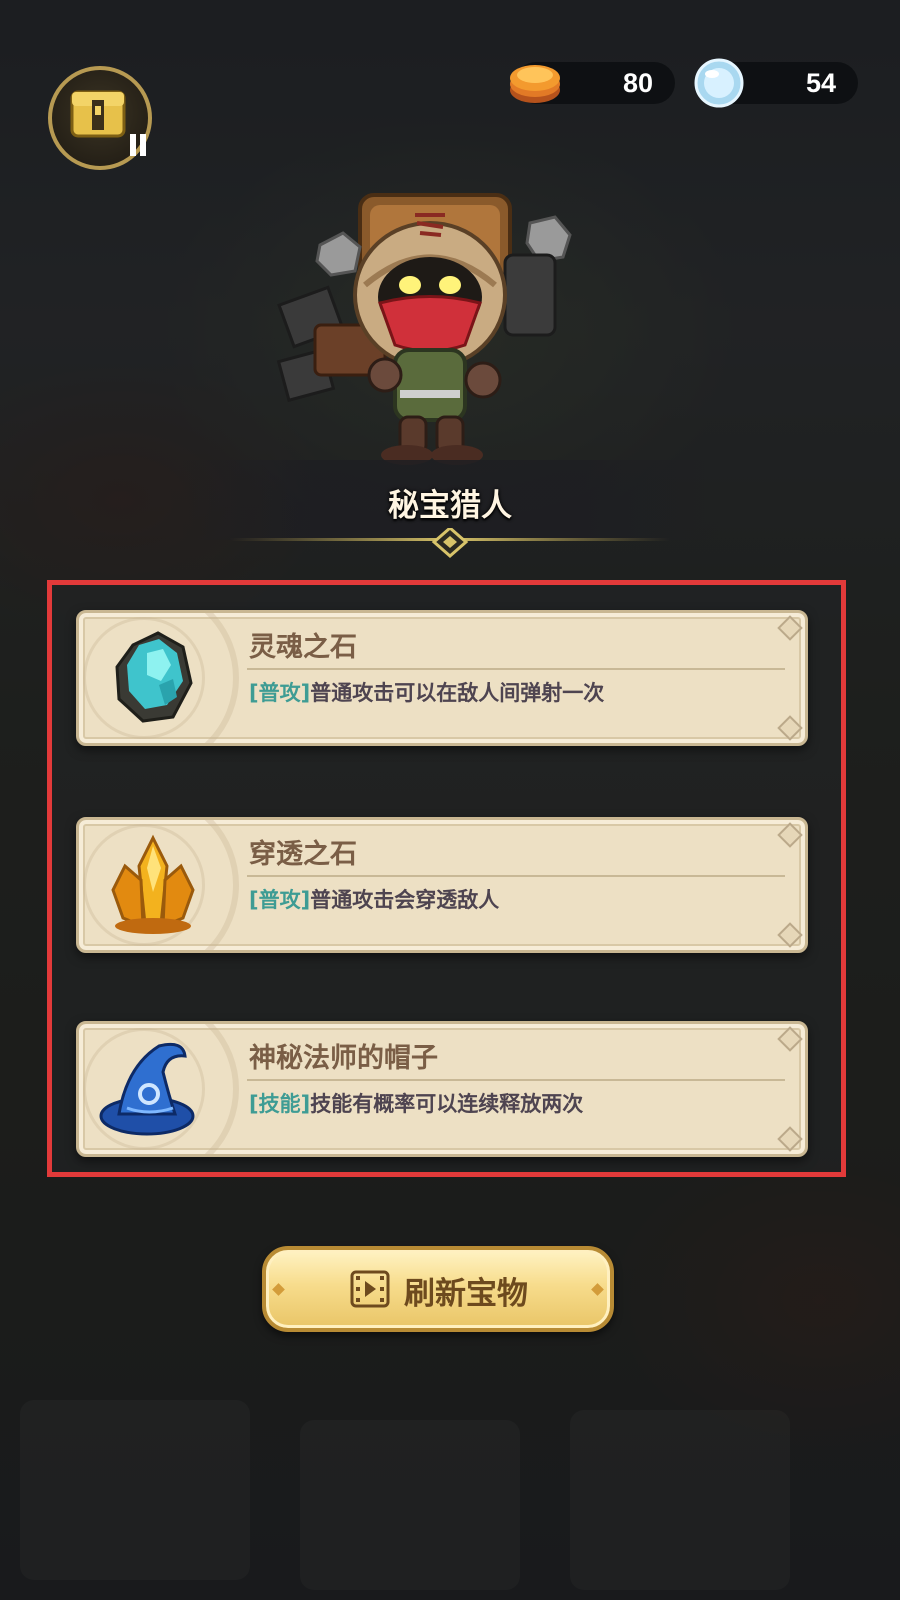 The width and height of the screenshot is (900, 1600). What do you see at coordinates (535, 84) in the screenshot?
I see `gold-coin-icon` at bounding box center [535, 84].